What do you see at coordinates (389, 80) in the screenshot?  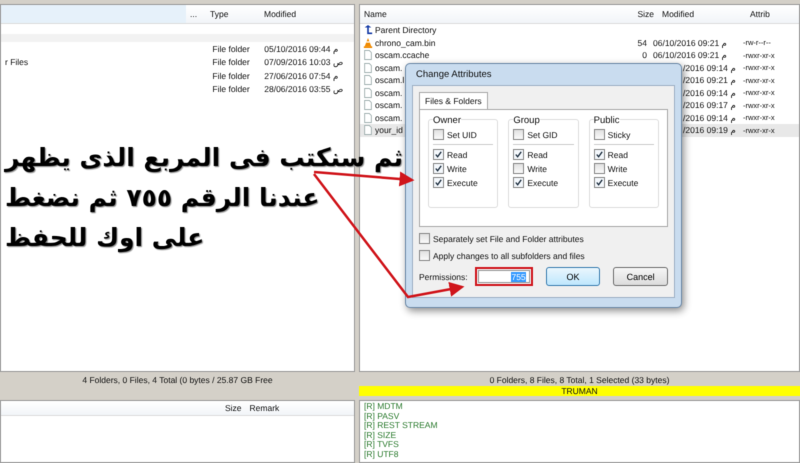 I see `file-name: oscam.l` at bounding box center [389, 80].